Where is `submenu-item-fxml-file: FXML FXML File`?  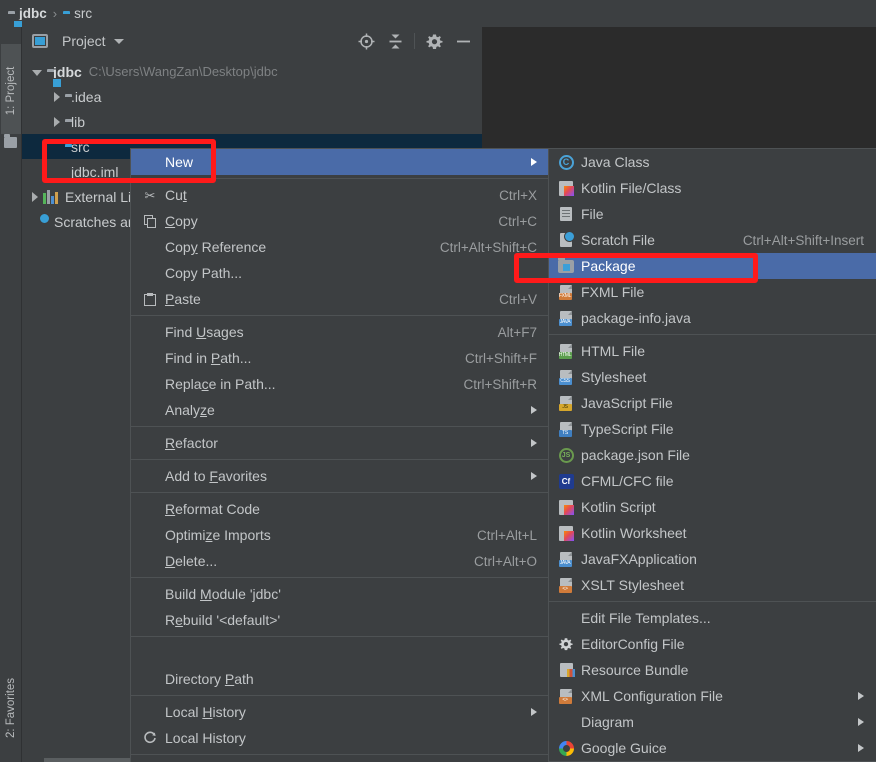 submenu-item-fxml-file: FXML FXML File is located at coordinates (712, 292).